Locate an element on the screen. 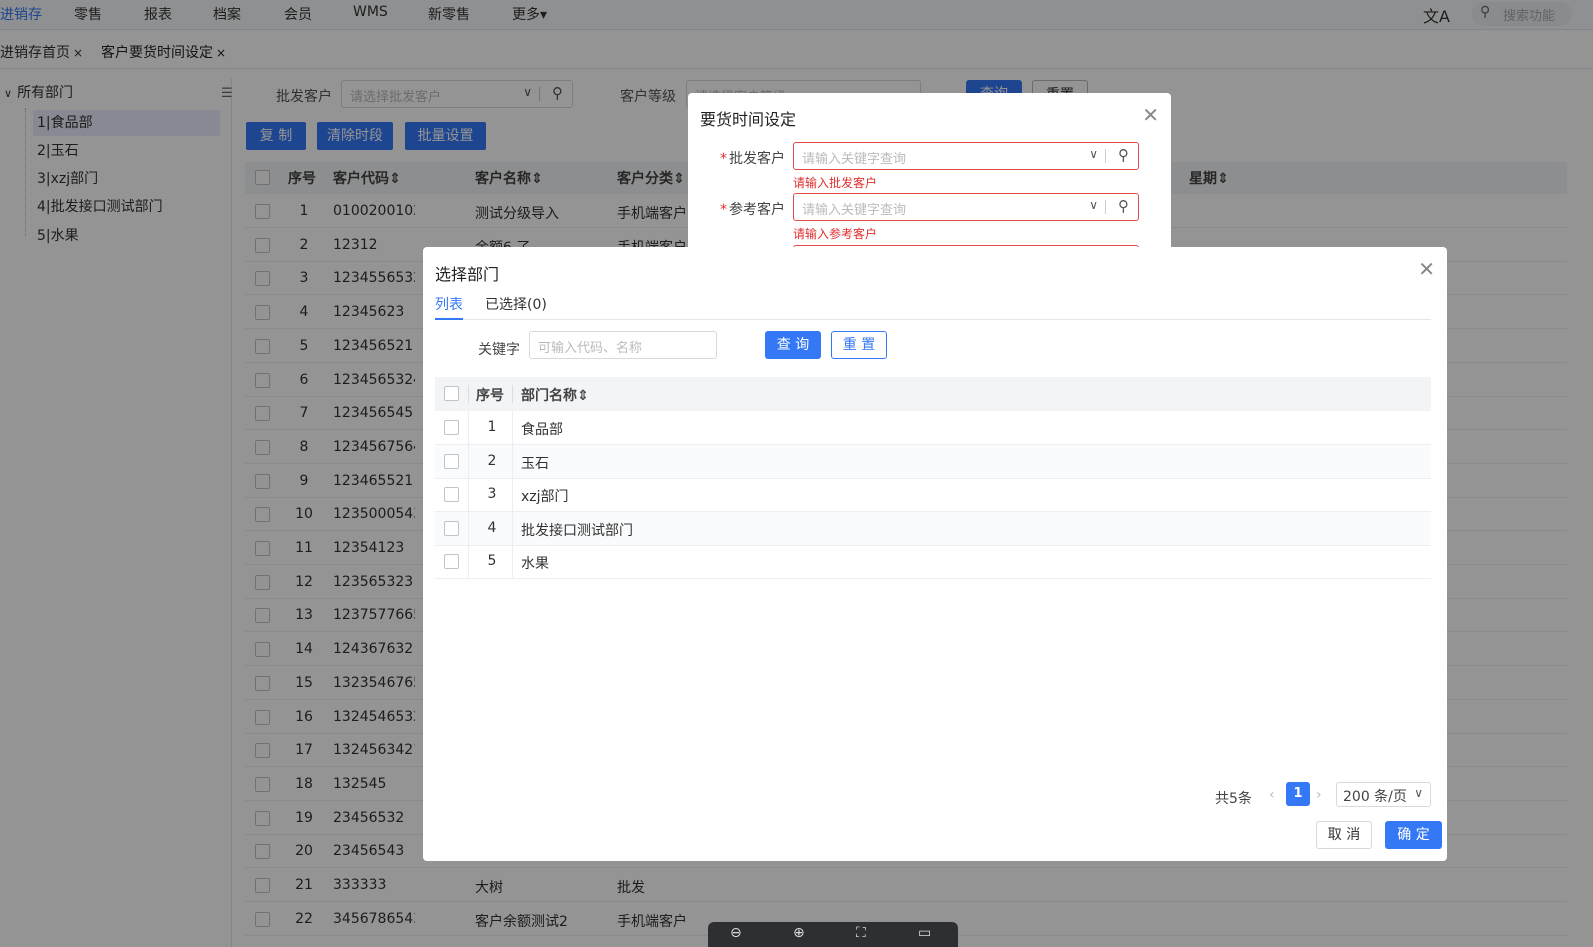 The height and width of the screenshot is (947, 1593). table-row: 4 批发接口测试部门 is located at coordinates (933, 528).